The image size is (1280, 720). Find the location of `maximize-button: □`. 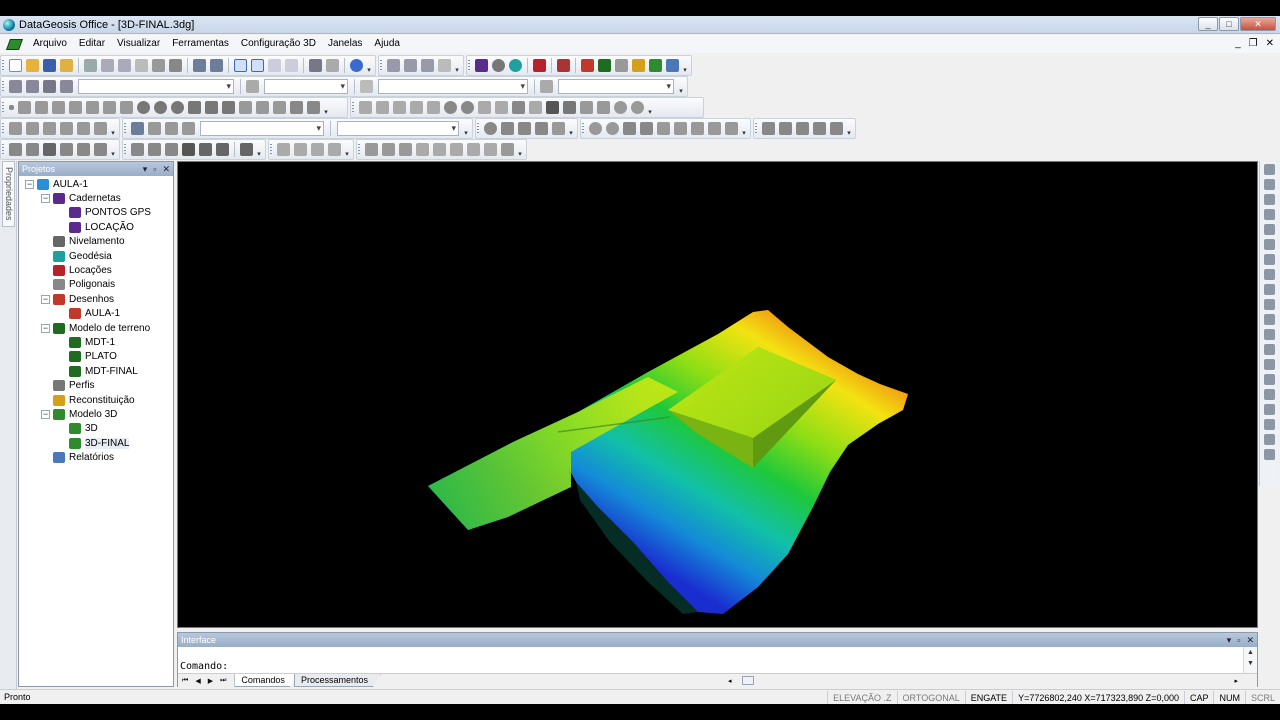

maximize-button: □ is located at coordinates (1229, 24).